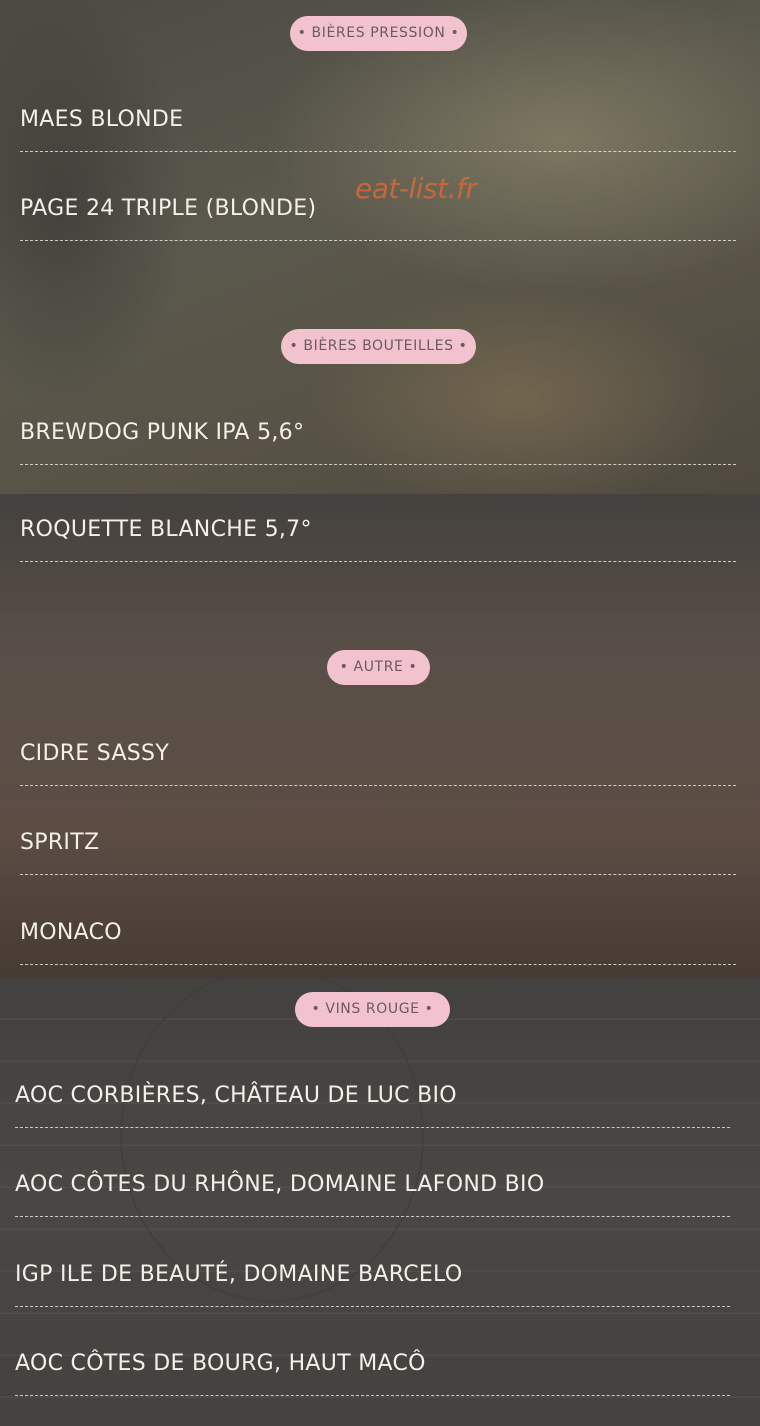 The height and width of the screenshot is (1426, 760). Describe the element at coordinates (236, 1095) in the screenshot. I see `menu-item: AOC CORBIÈRES, CHÂTEAU DE LUC BIO` at that location.